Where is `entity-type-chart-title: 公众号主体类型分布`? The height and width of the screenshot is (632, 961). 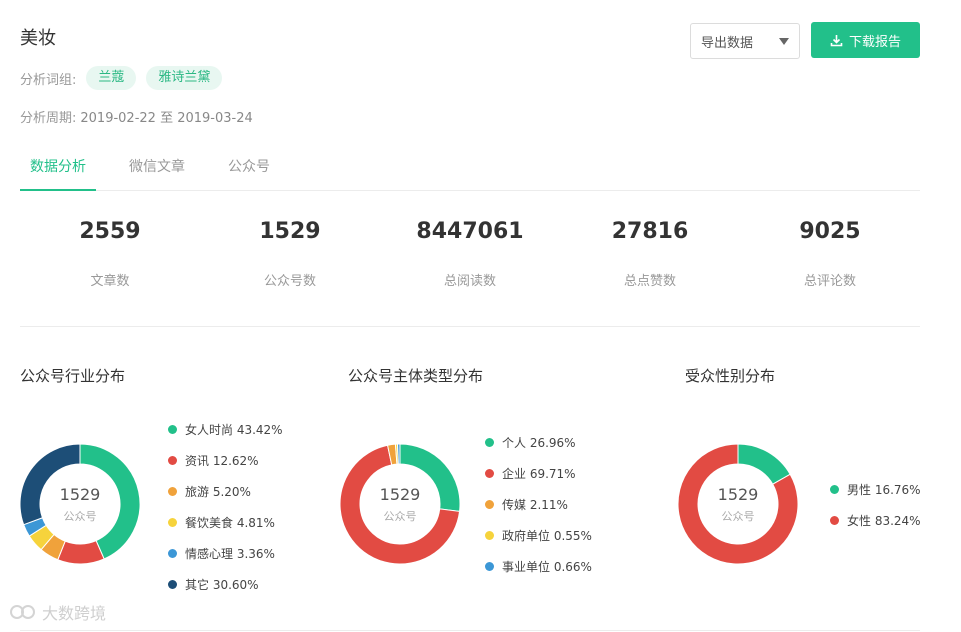 entity-type-chart-title: 公众号主体类型分布 is located at coordinates (416, 376).